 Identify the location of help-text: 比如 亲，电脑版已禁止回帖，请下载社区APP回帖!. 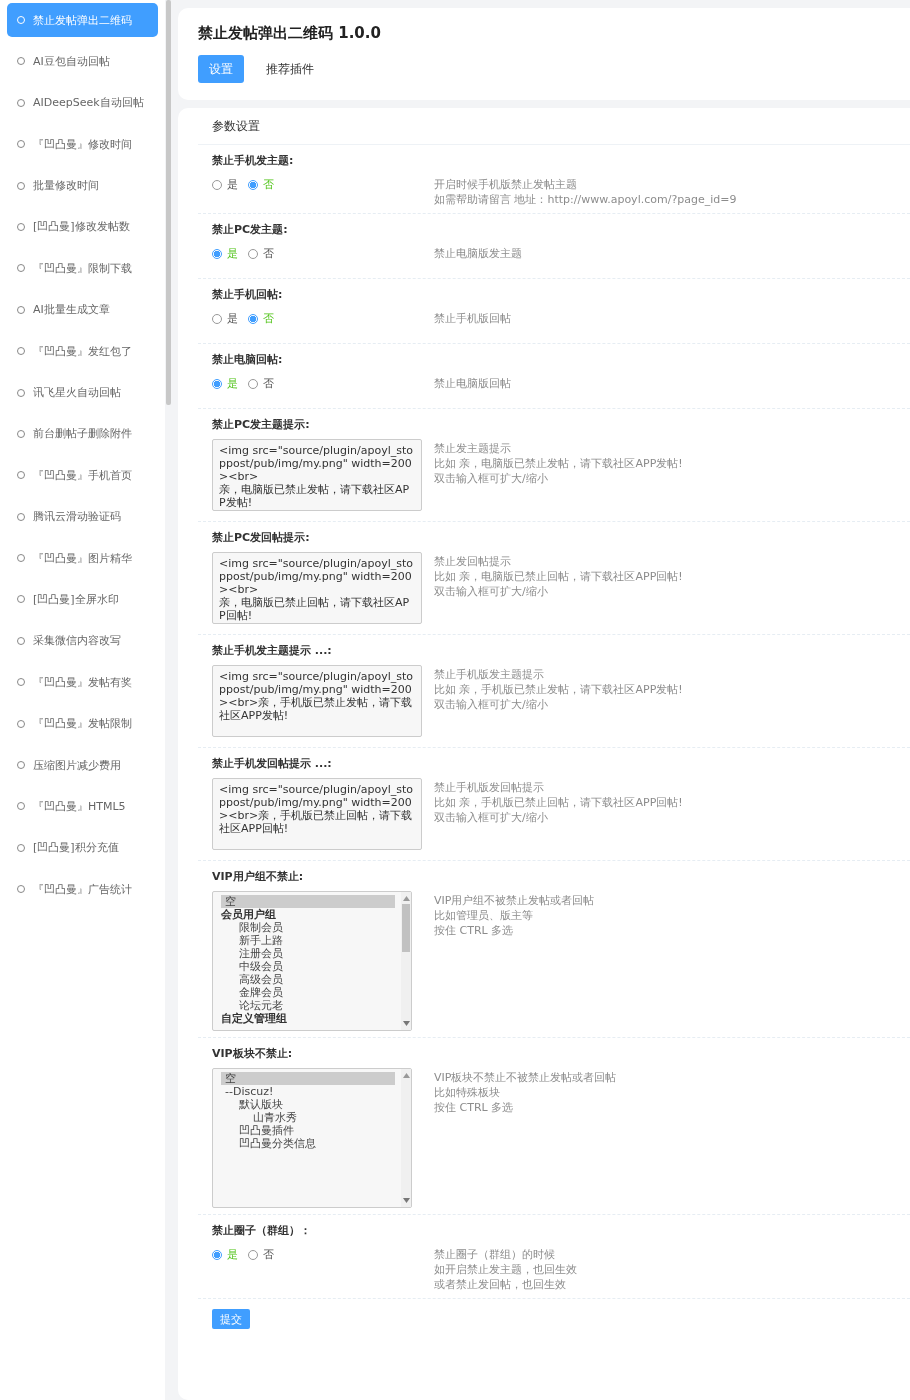
(558, 576).